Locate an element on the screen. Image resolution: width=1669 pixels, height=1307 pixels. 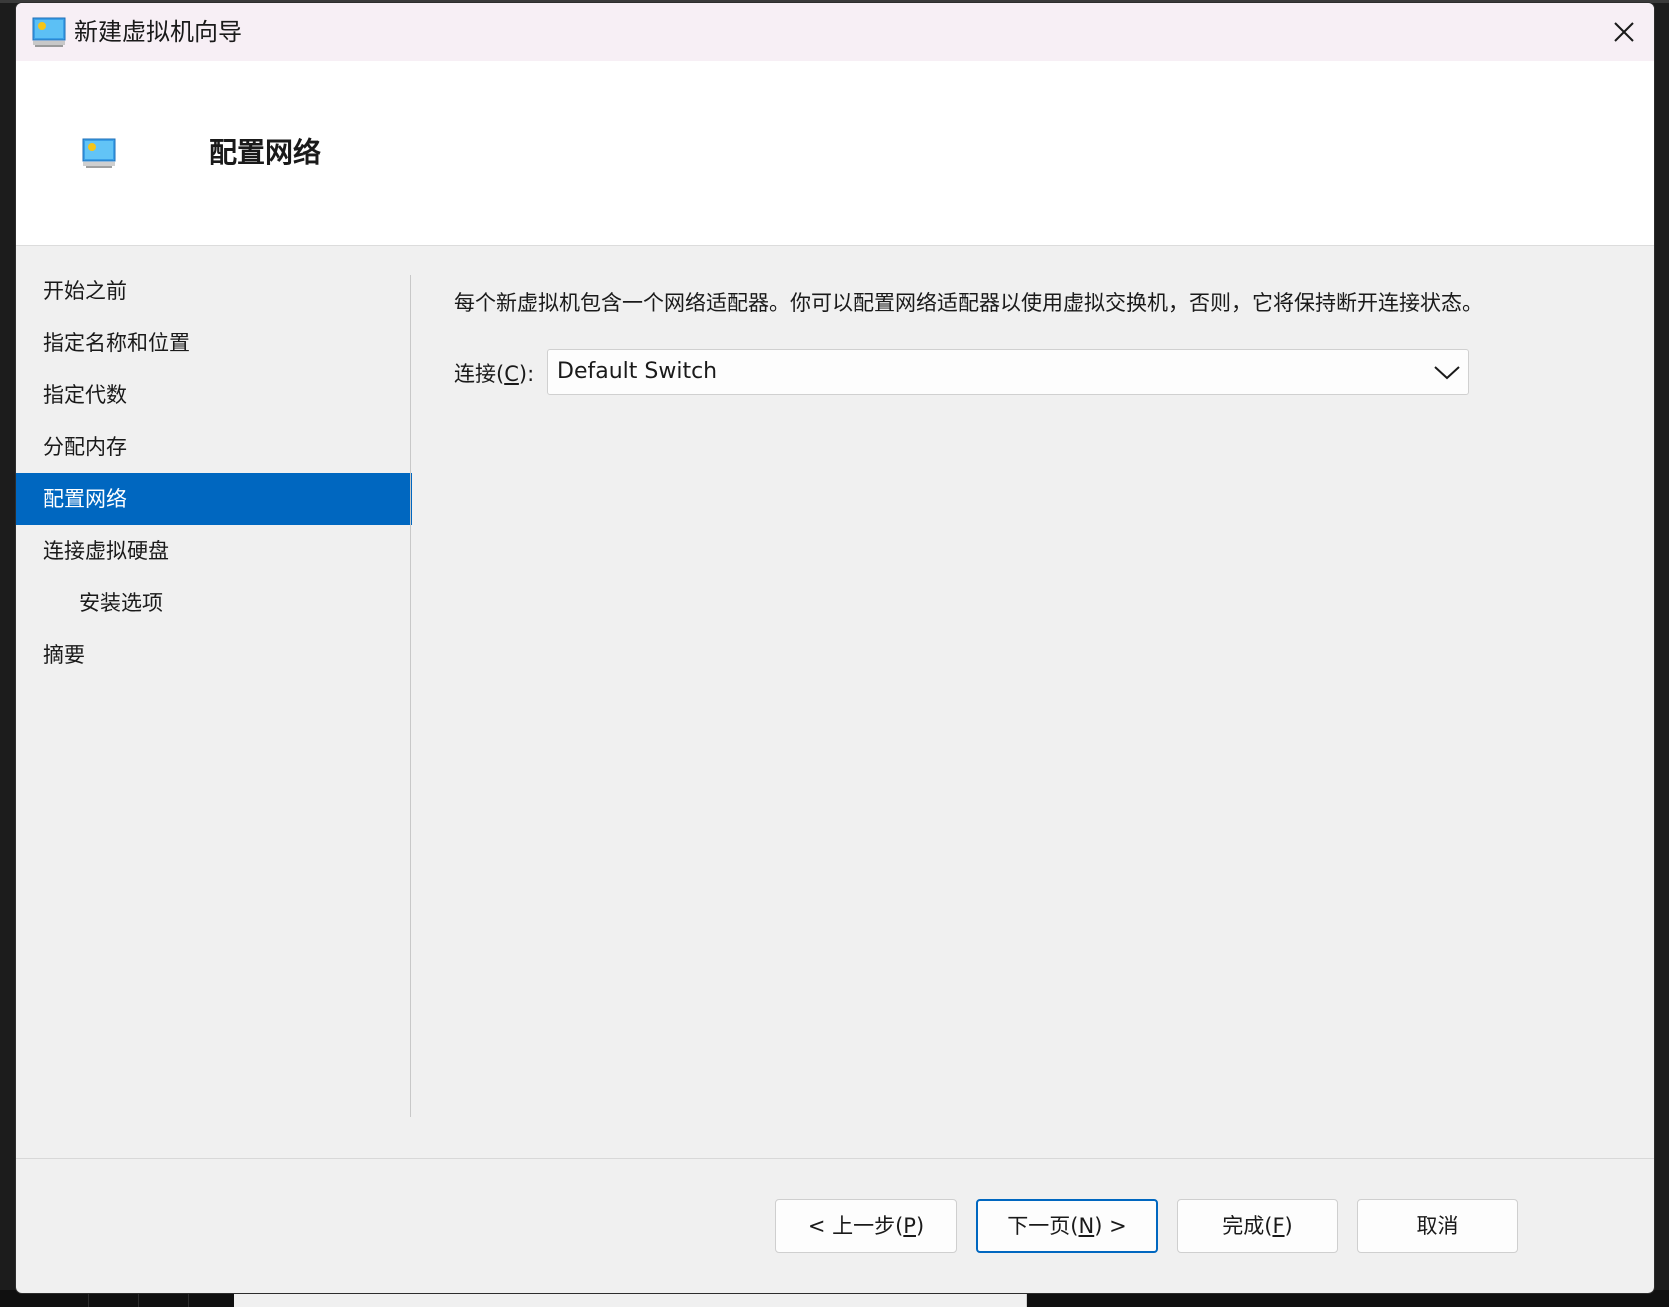
back-button: < 上一步(P) is located at coordinates (866, 1226).